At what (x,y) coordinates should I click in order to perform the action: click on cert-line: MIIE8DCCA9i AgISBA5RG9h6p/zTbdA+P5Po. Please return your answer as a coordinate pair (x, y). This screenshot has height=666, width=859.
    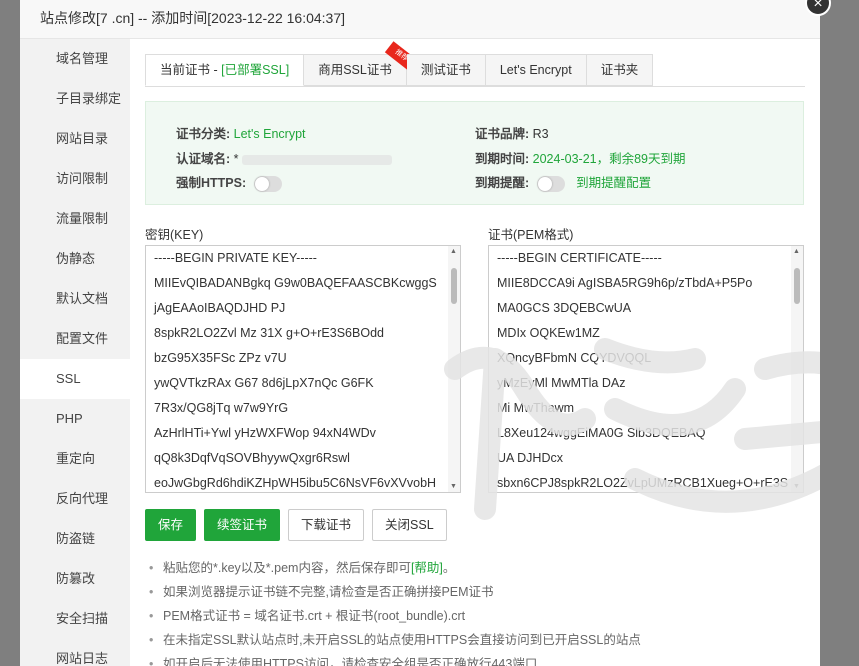
    Looking at the image, I should click on (625, 283).